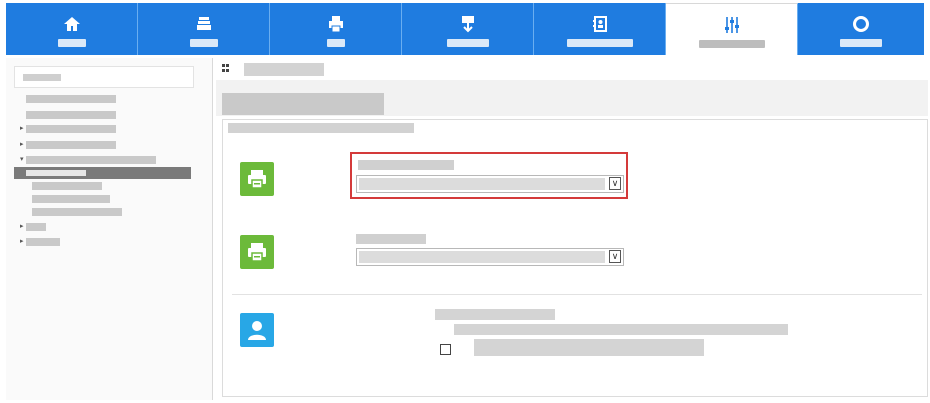 The height and width of the screenshot is (403, 930). I want to click on print-icon, so click(336, 25).